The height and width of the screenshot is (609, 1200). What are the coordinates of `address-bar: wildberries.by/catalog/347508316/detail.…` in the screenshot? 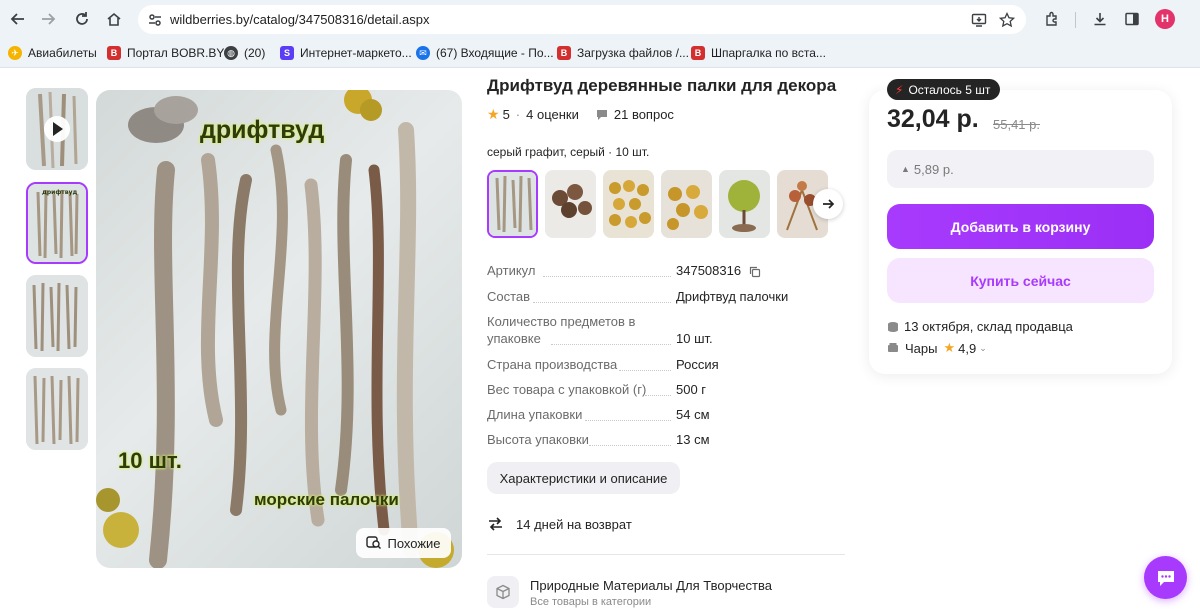 It's located at (582, 19).